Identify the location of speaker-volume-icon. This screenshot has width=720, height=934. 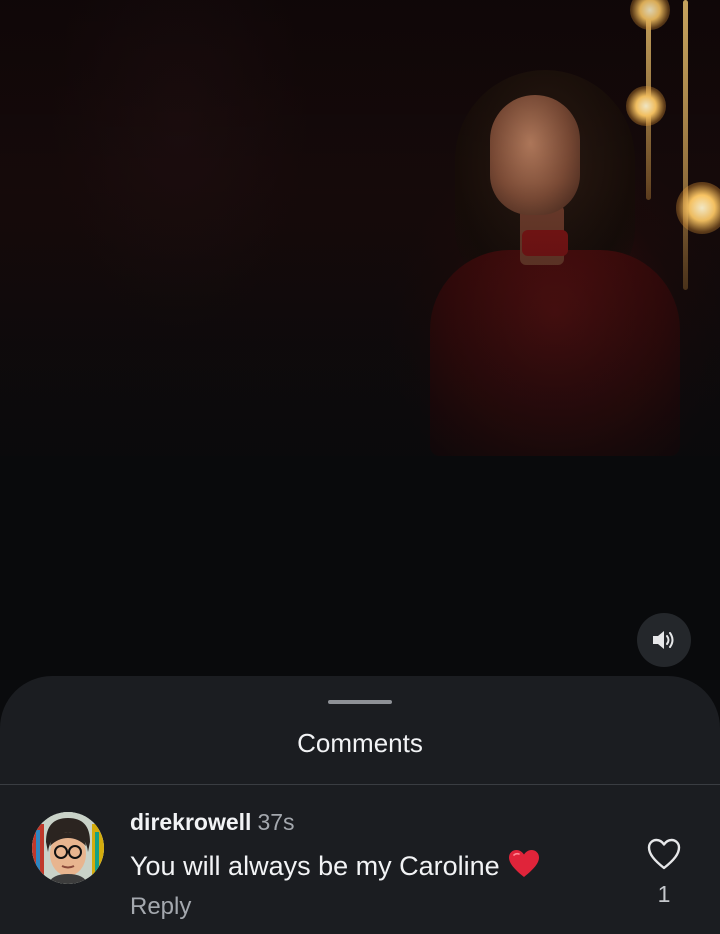
(663, 640).